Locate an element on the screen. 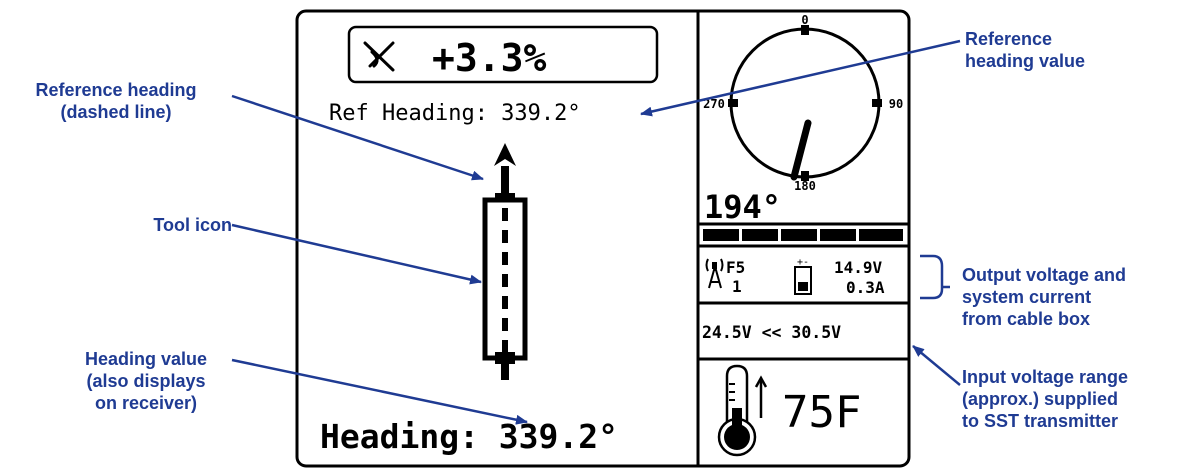 Image resolution: width=1201 pixels, height=468 pixels. compass-south: 180 is located at coordinates (805, 186).